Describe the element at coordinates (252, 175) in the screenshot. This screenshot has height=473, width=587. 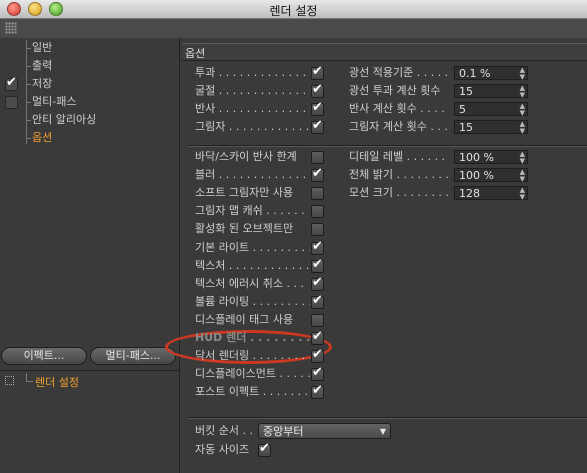
I see `option-label: 블러 . . . . . . . . . . . . . . . .` at that location.